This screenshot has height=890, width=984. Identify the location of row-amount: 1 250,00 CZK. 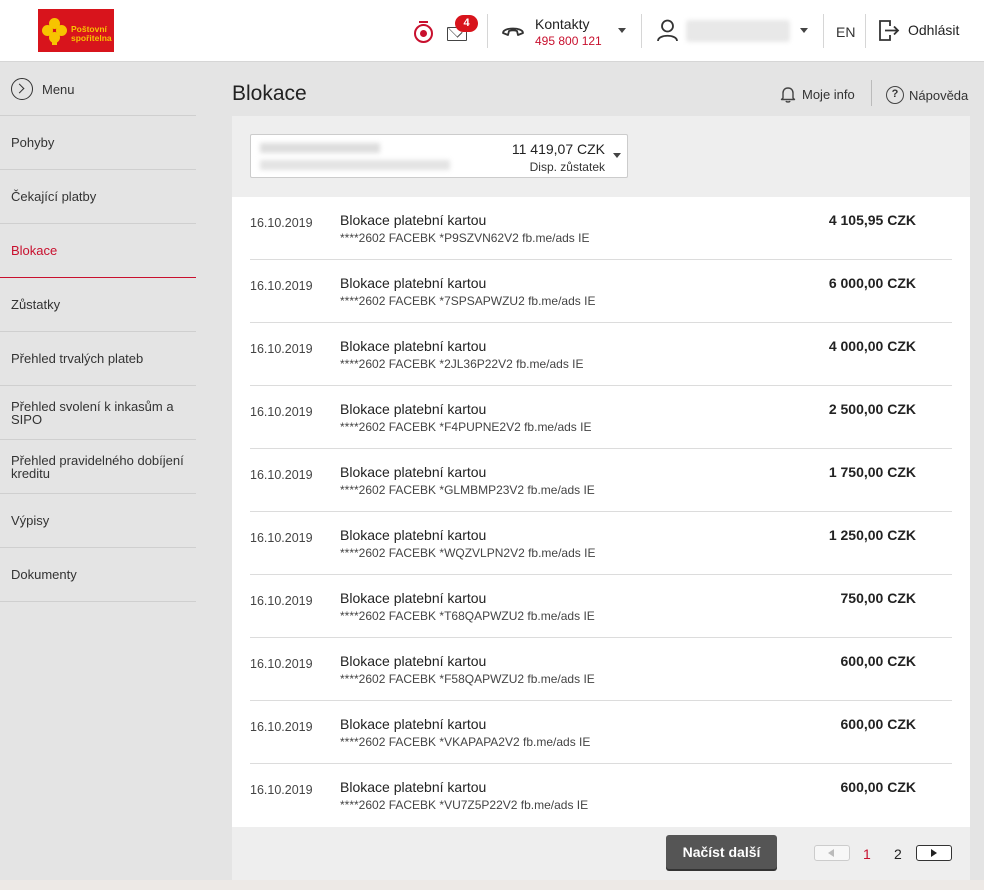
(872, 535).